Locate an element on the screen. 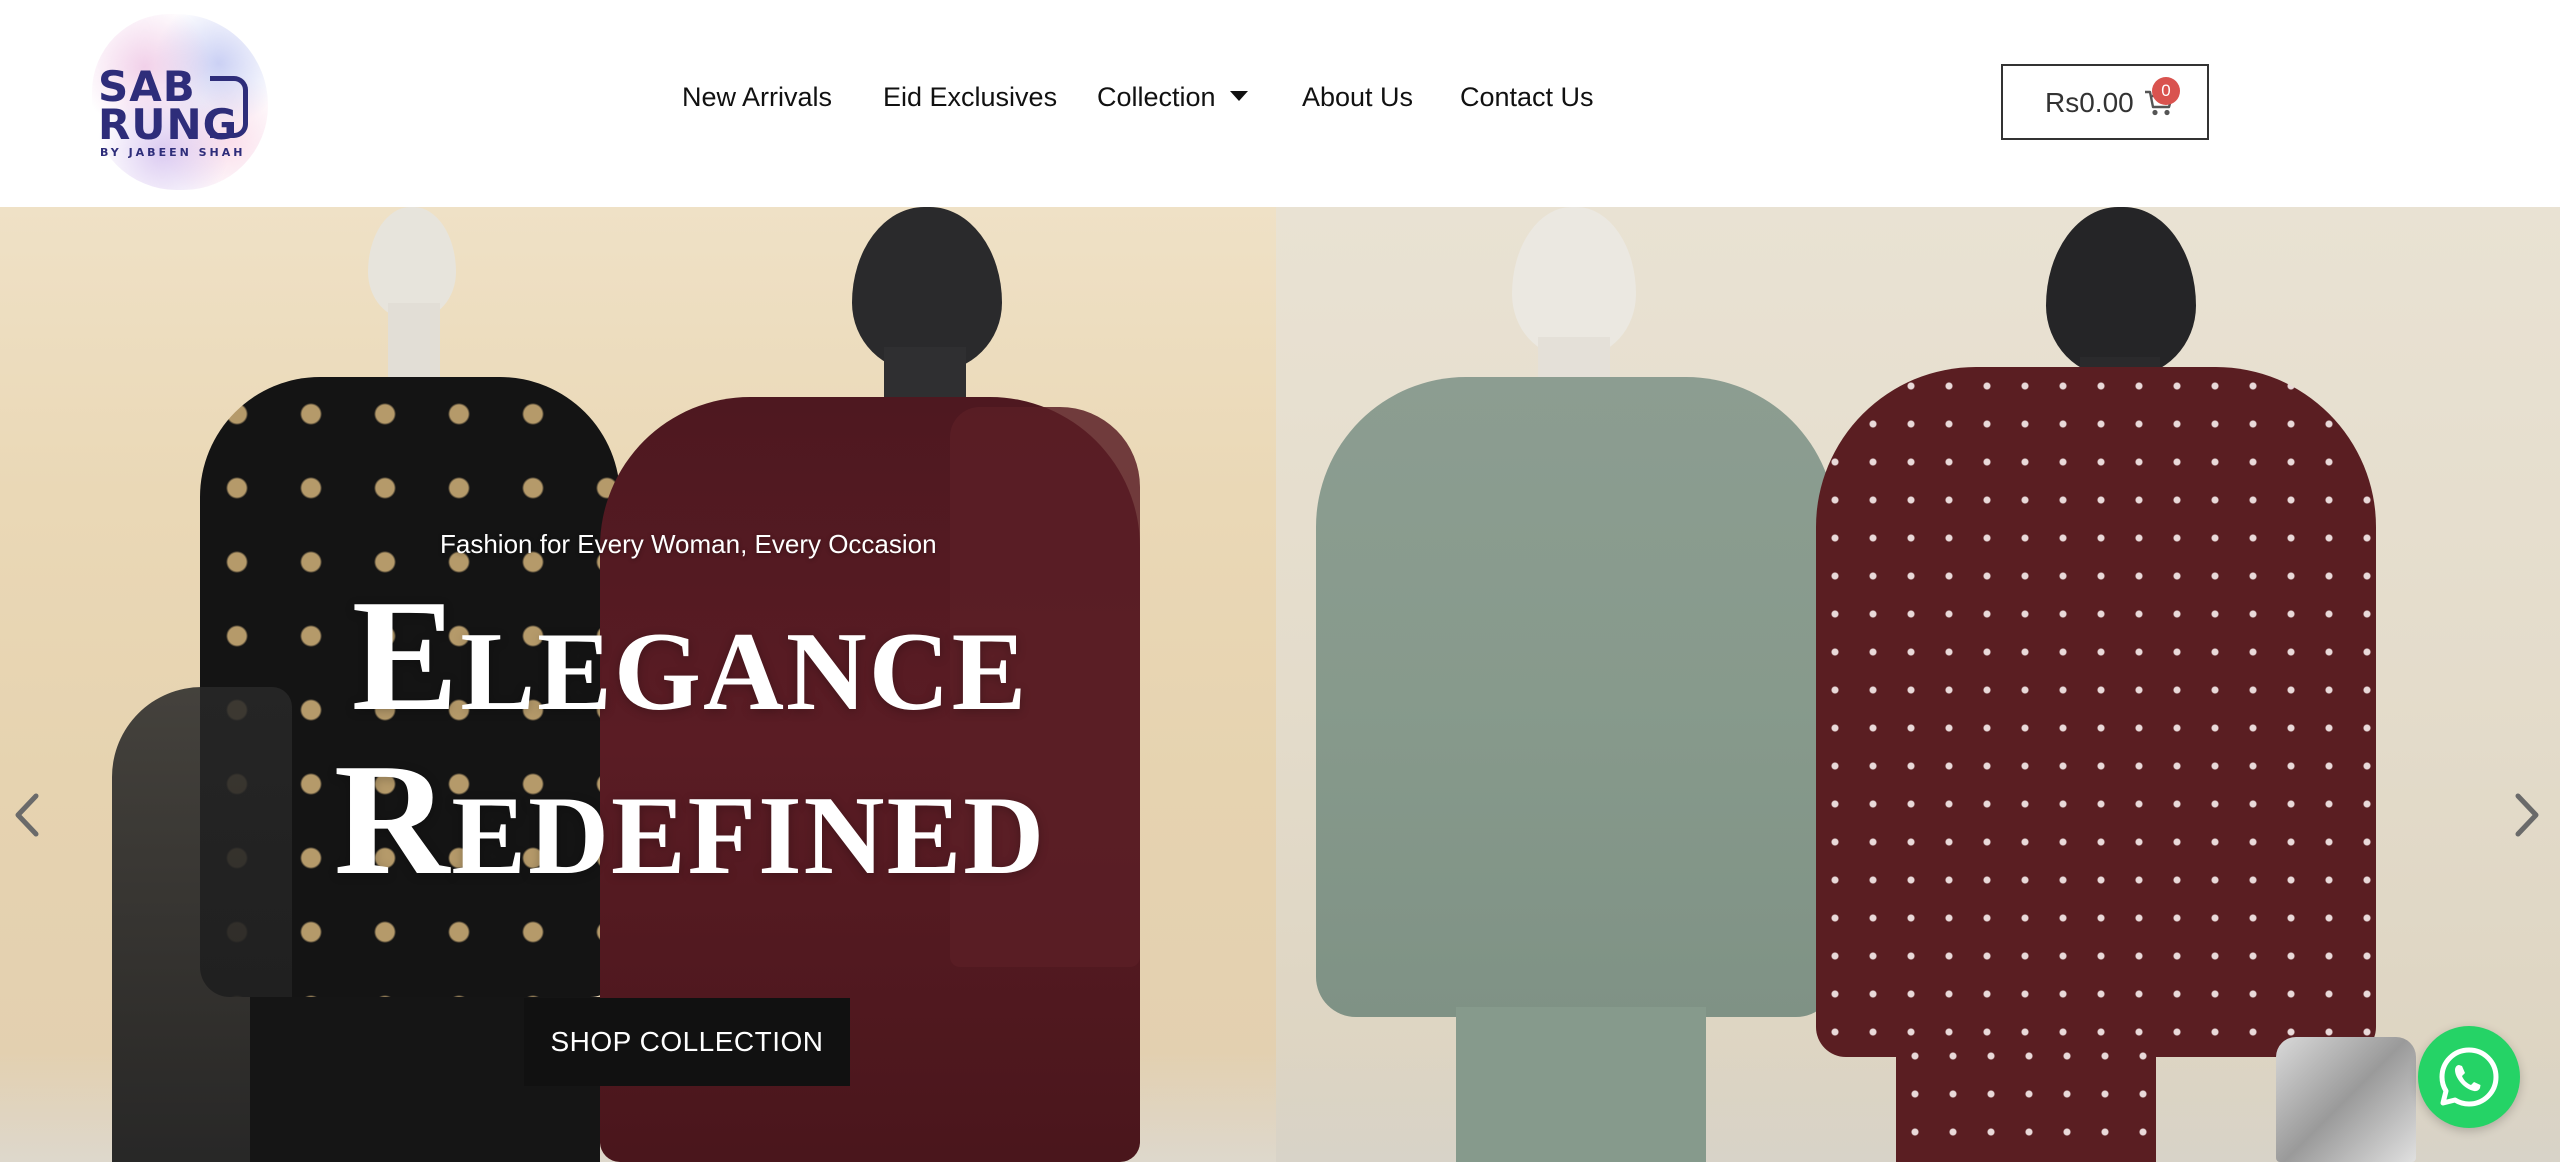  mannequin-neck-white is located at coordinates (414, 343).